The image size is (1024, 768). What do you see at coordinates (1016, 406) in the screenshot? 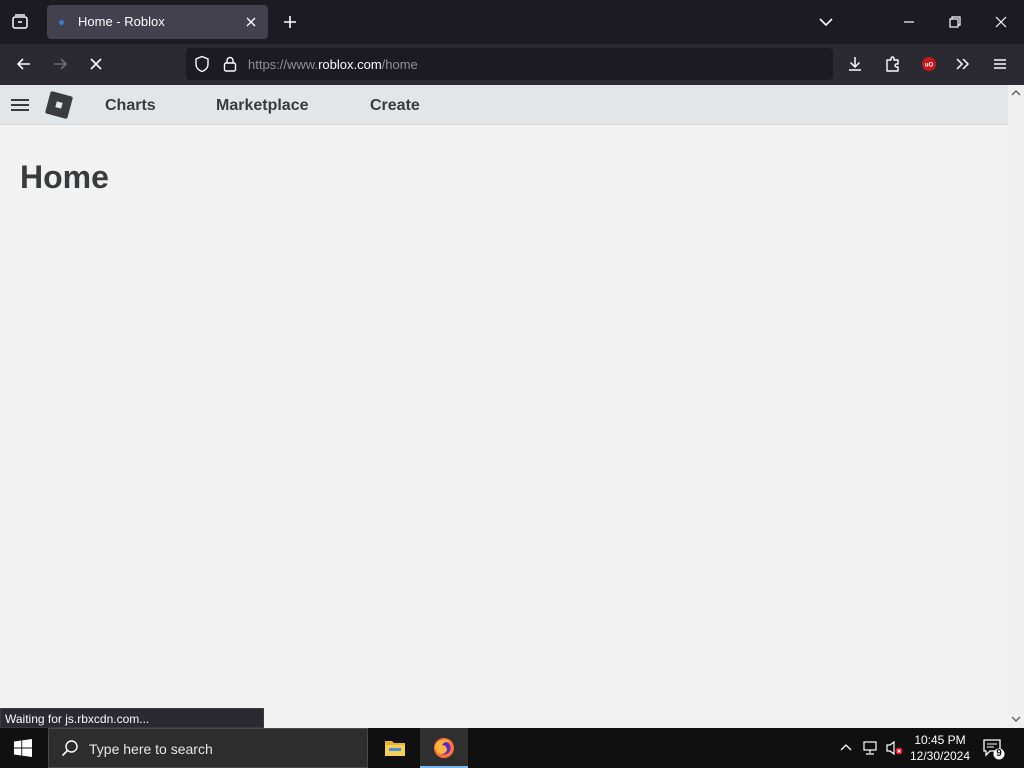
I see `page-scrollbar` at bounding box center [1016, 406].